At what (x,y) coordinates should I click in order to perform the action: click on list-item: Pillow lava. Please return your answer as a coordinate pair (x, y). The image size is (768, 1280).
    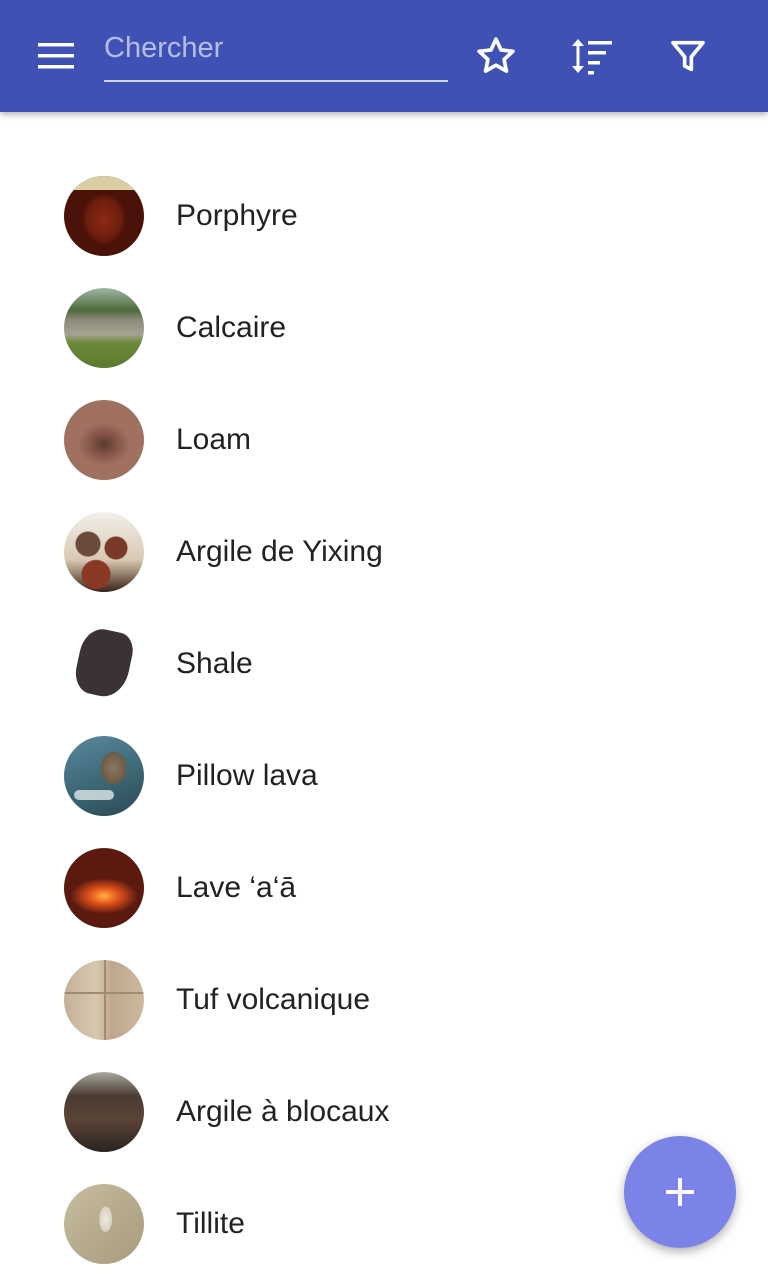
    Looking at the image, I should click on (384, 776).